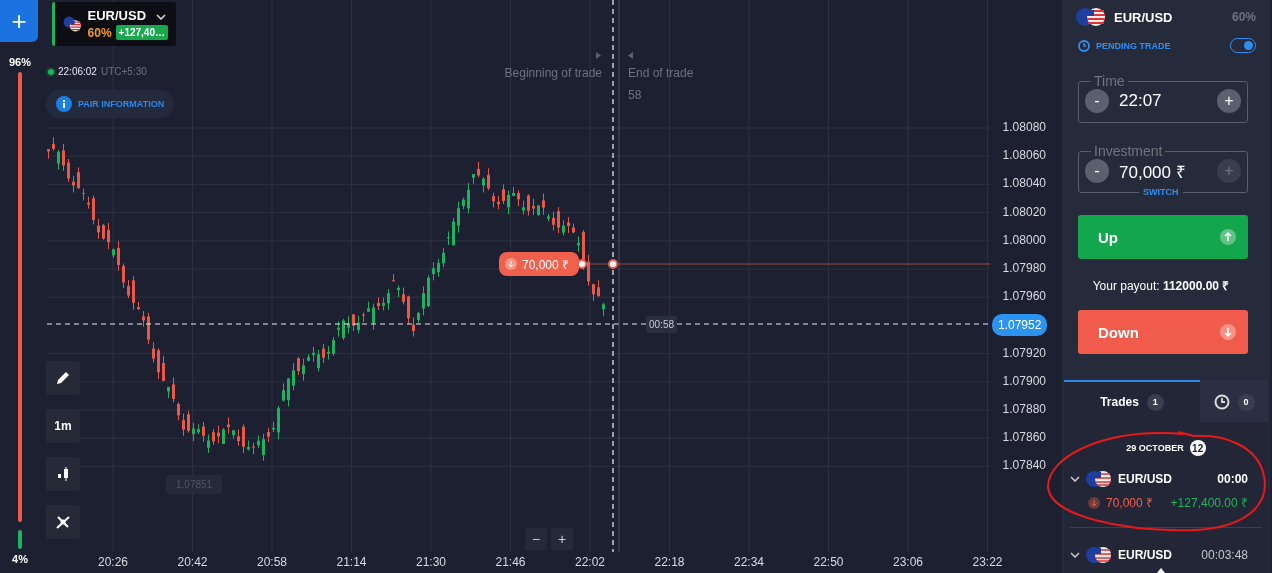  Describe the element at coordinates (1229, 101) in the screenshot. I see `increase-button: +` at that location.